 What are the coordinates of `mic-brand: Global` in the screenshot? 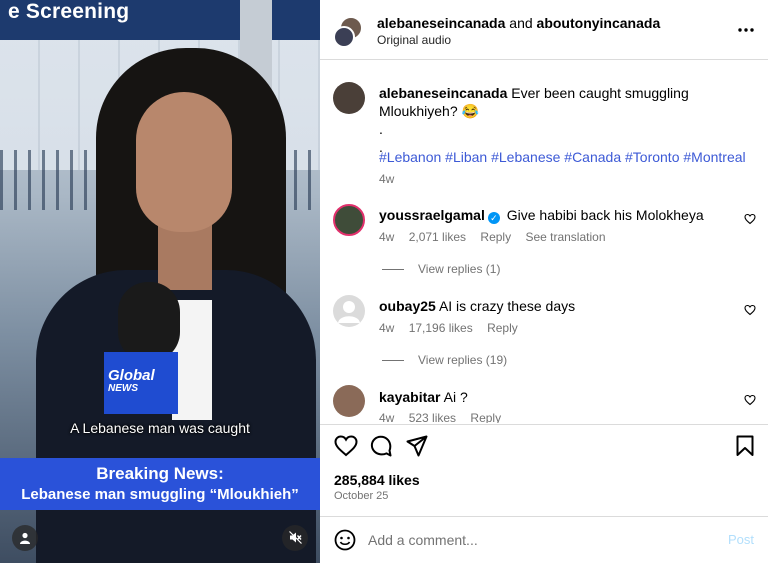 It's located at (131, 375).